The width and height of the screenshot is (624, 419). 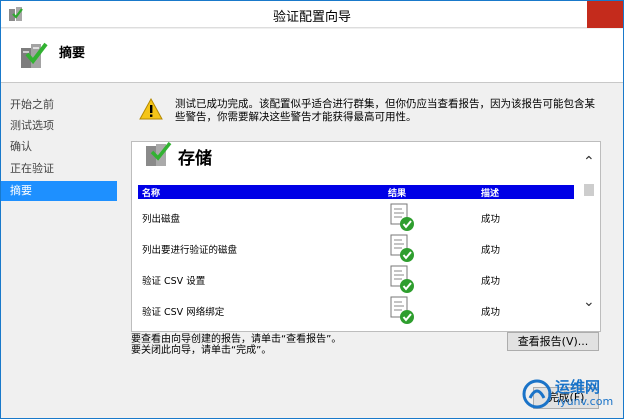 What do you see at coordinates (174, 281) in the screenshot?
I see `row-name: 验证 CSV 设置` at bounding box center [174, 281].